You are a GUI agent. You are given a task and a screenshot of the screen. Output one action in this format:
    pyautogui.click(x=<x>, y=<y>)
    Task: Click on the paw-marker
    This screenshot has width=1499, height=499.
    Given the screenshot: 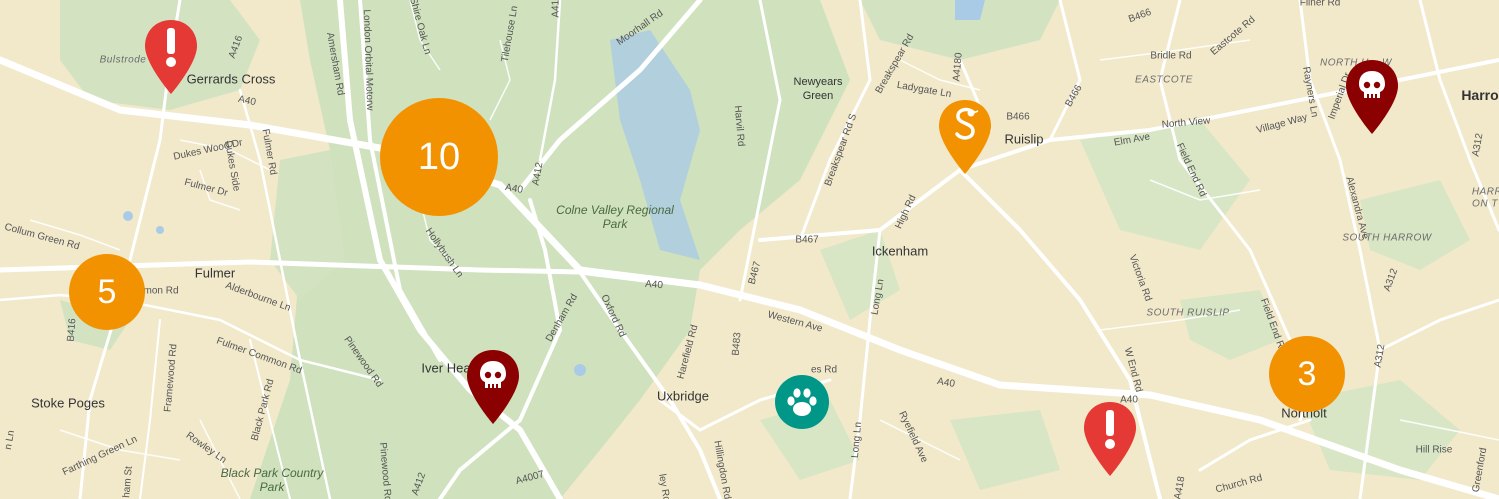 What is the action you would take?
    pyautogui.click(x=802, y=402)
    